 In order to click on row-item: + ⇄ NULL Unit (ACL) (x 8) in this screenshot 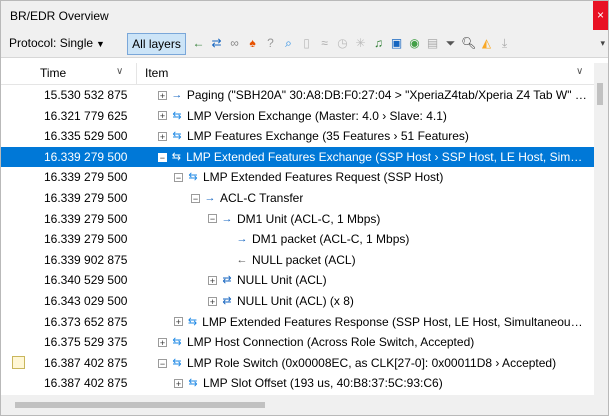, I will do `click(398, 301)`.